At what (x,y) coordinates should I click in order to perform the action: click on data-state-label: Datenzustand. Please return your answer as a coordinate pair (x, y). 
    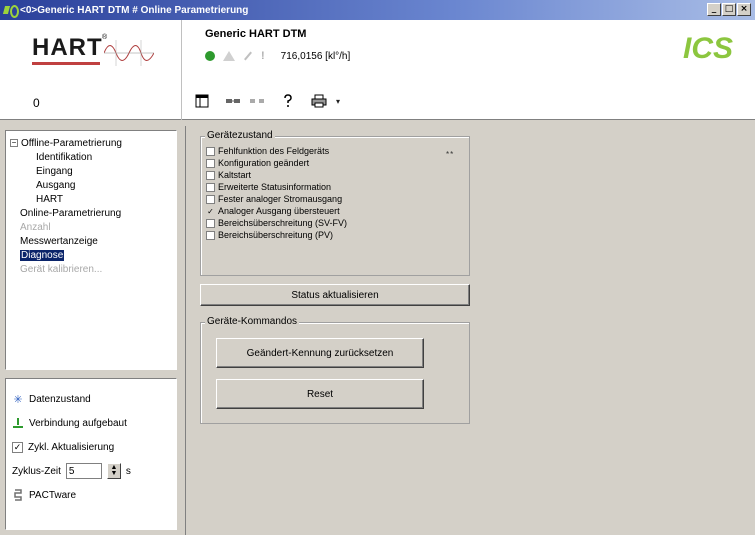
    Looking at the image, I should click on (60, 399).